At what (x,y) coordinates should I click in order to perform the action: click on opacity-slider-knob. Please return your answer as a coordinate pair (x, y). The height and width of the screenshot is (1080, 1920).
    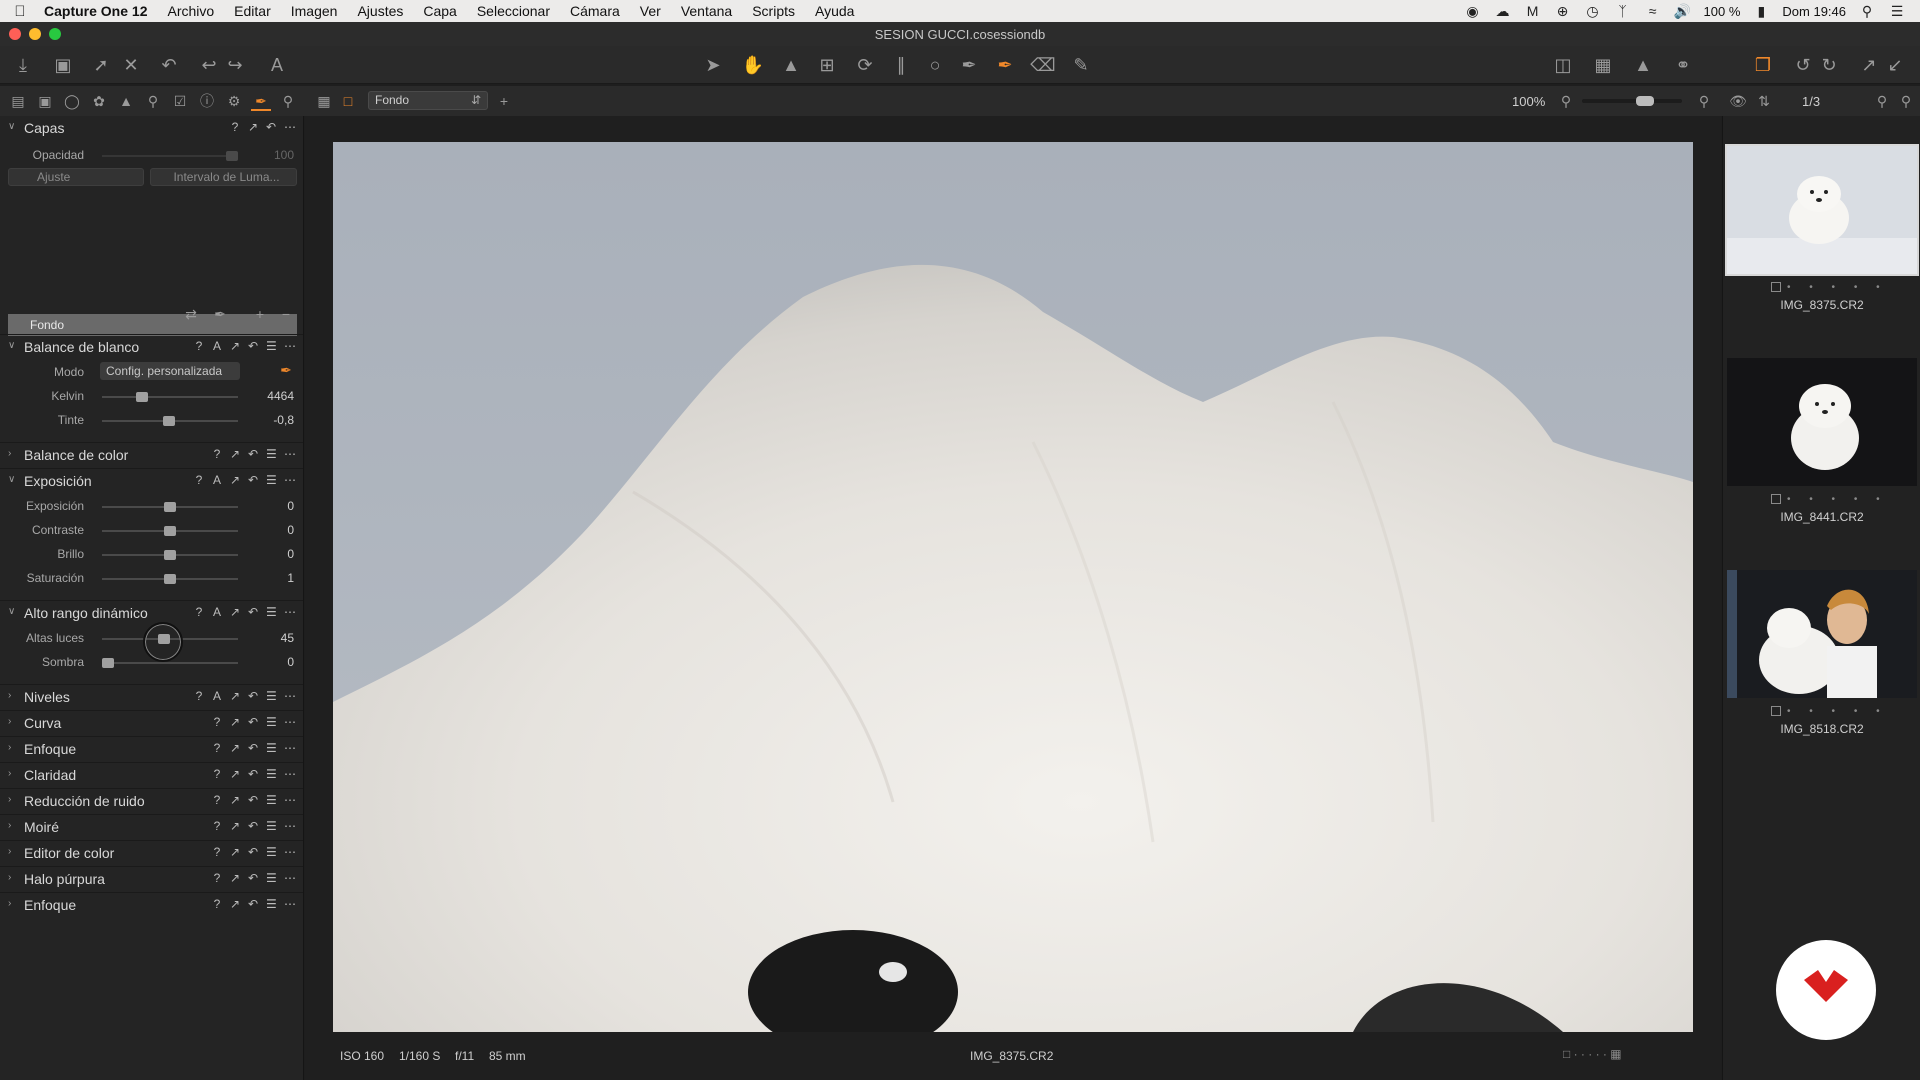
    Looking at the image, I should click on (232, 156).